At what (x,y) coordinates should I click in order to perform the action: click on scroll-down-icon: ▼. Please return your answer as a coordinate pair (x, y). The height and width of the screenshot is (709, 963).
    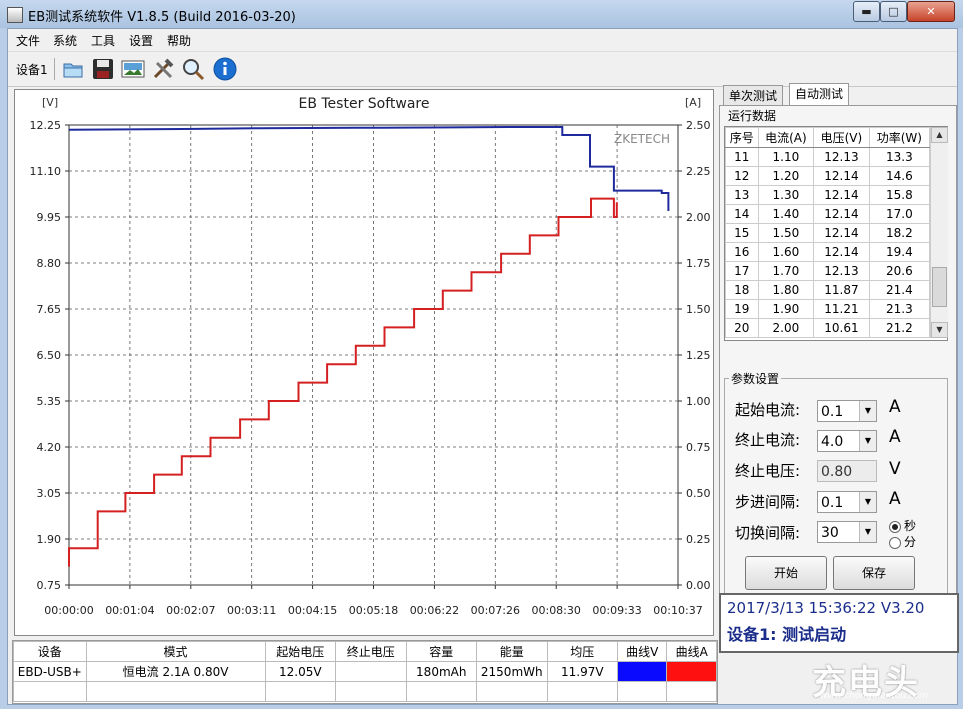
    Looking at the image, I should click on (939, 330).